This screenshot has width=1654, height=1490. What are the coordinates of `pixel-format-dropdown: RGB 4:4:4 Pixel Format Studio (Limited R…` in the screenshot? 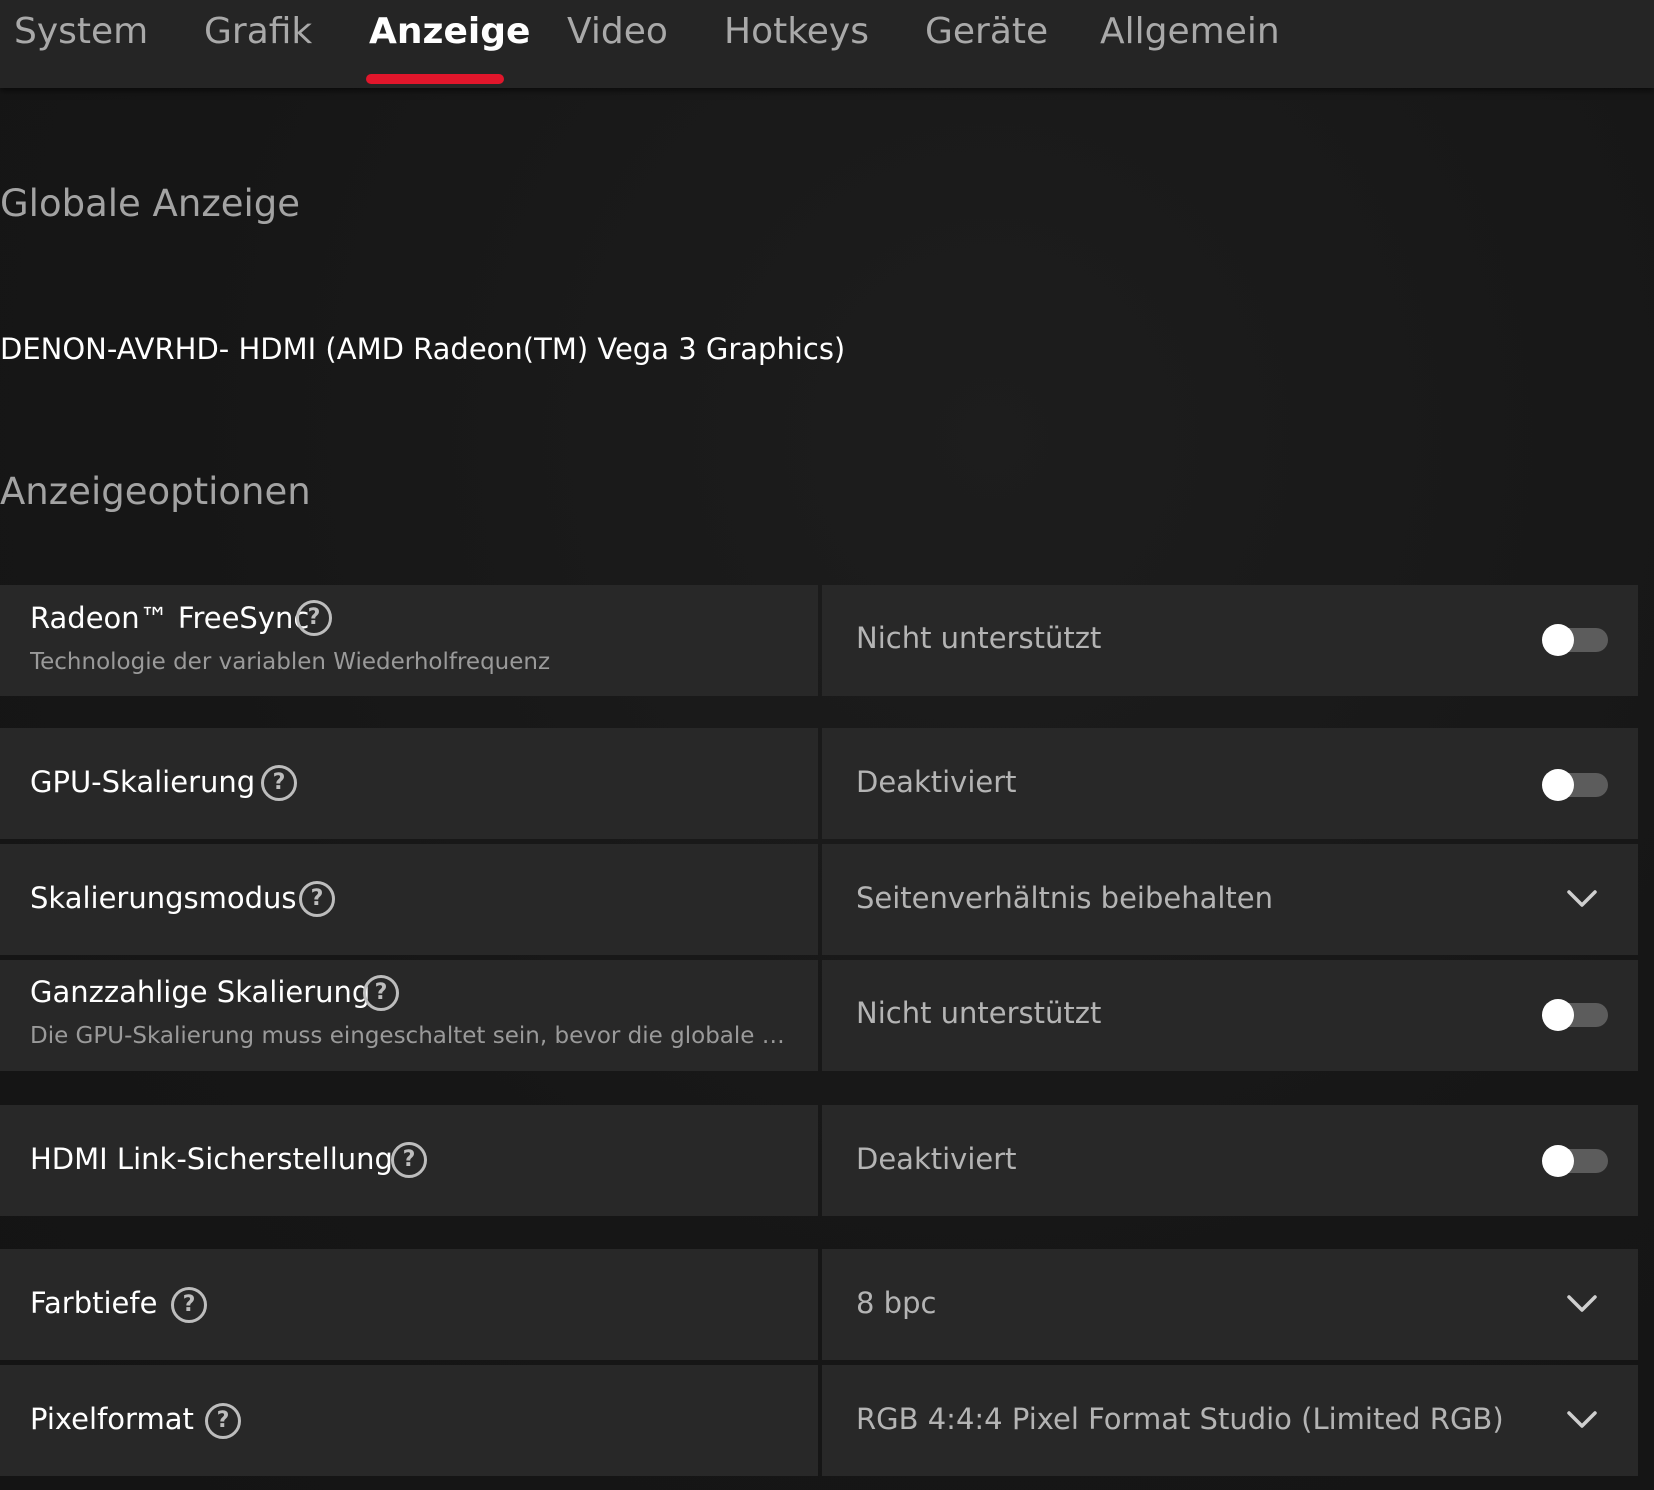 It's located at (1230, 1420).